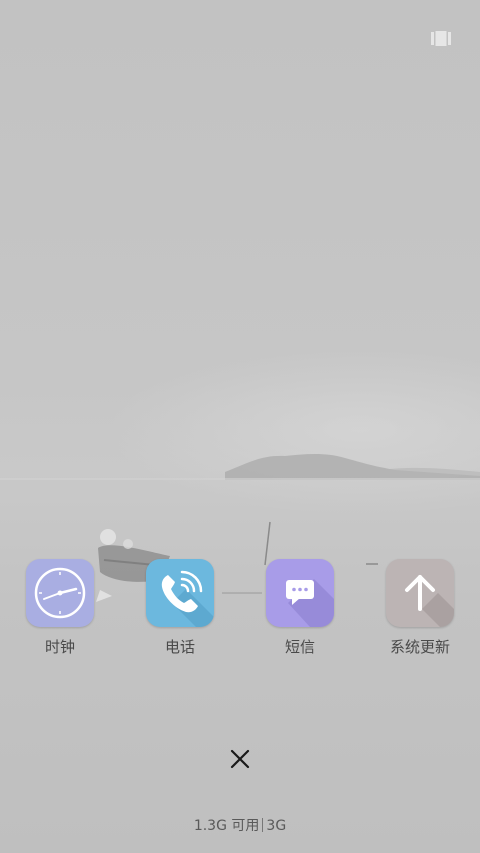 The width and height of the screenshot is (480, 853). Describe the element at coordinates (276, 826) in the screenshot. I see `memory-total: 3G` at that location.